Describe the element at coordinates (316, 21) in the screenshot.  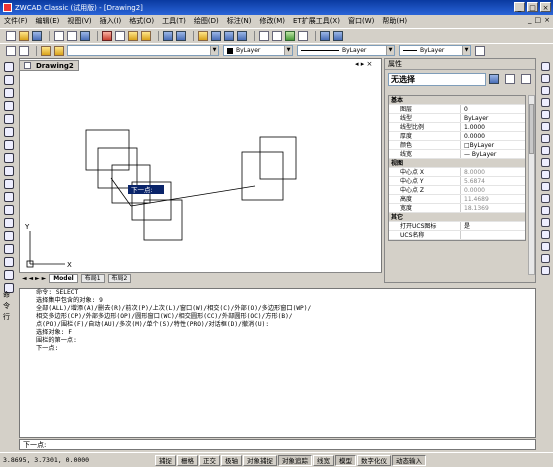
I see `menu-et-tools: ET扩展工具(X)` at that location.